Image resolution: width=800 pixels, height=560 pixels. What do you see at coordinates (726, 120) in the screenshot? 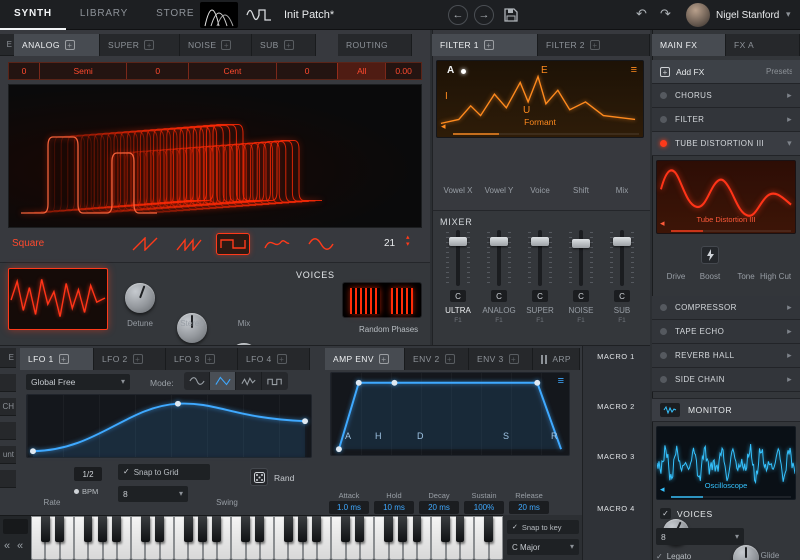
I see `fx-item-filter: FILTER` at bounding box center [726, 120].